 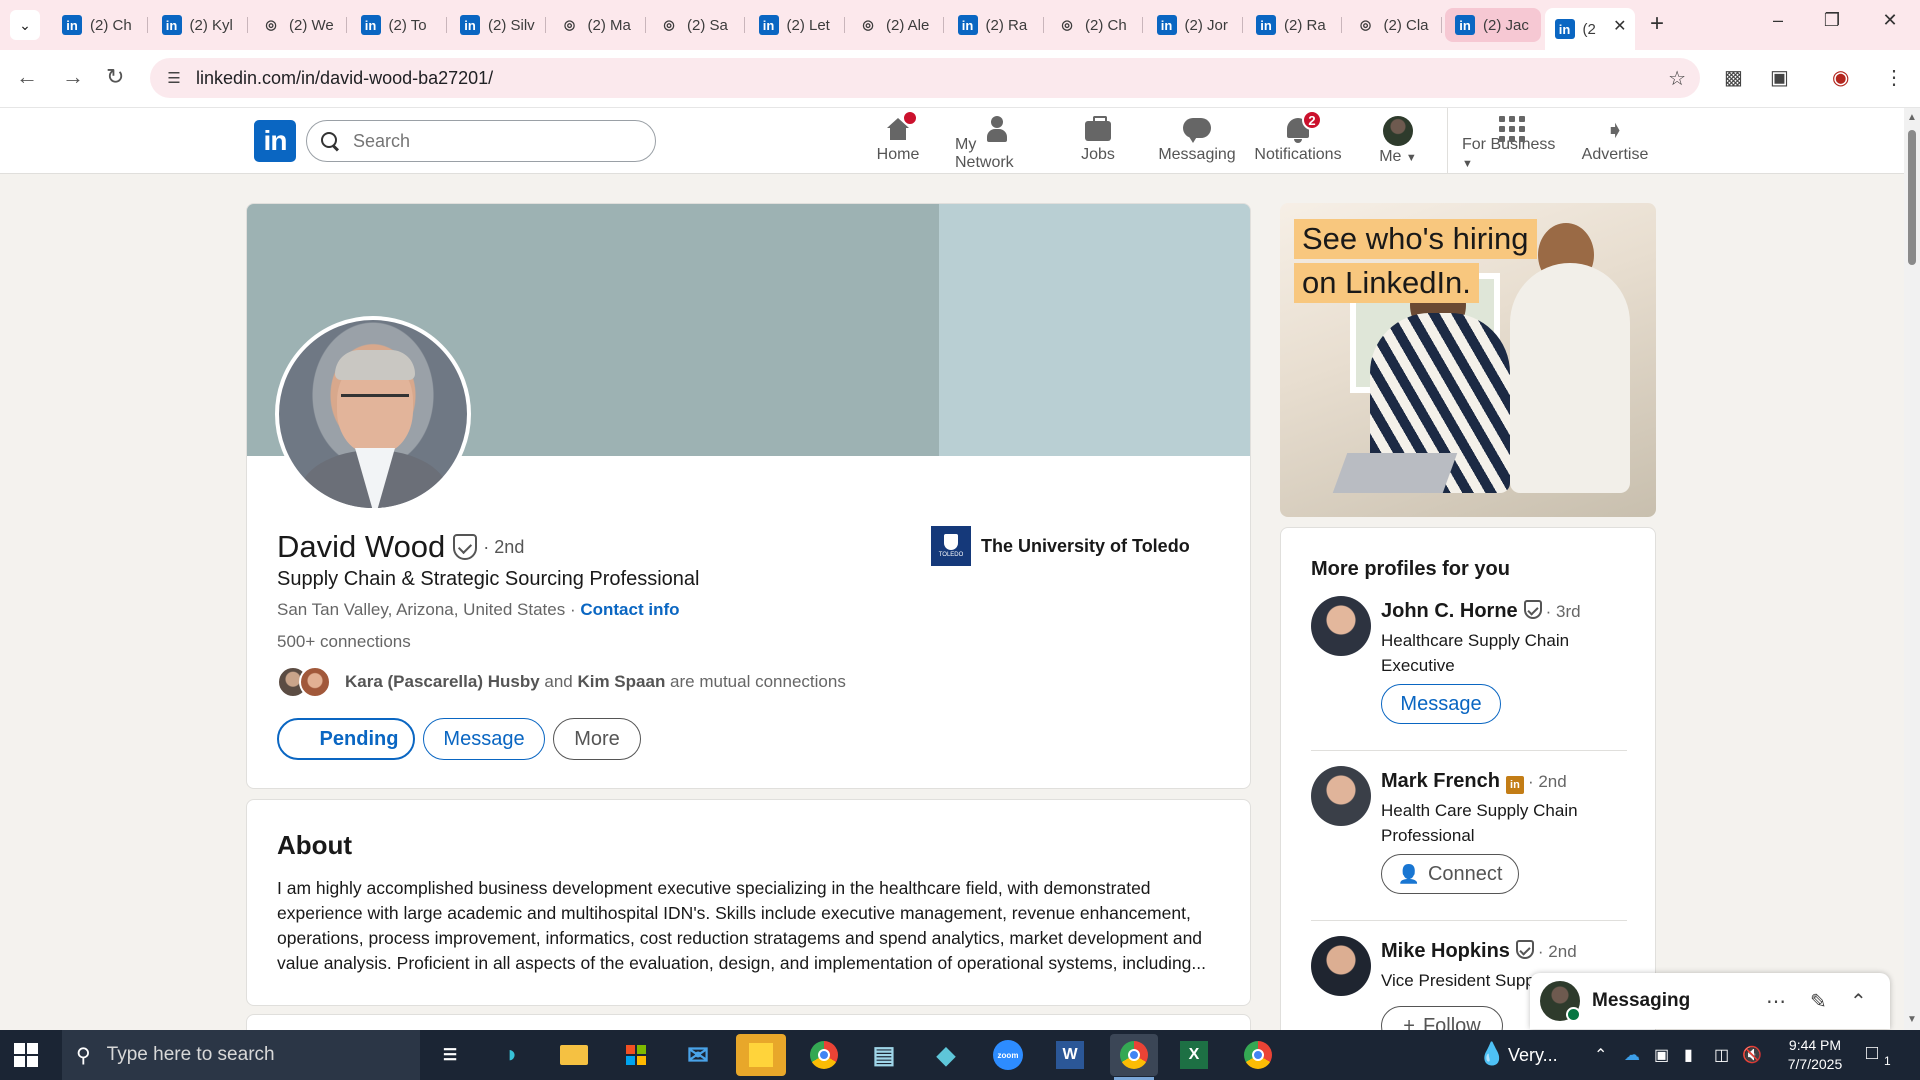 What do you see at coordinates (629, 609) in the screenshot?
I see `contact-info-link: Contact info` at bounding box center [629, 609].